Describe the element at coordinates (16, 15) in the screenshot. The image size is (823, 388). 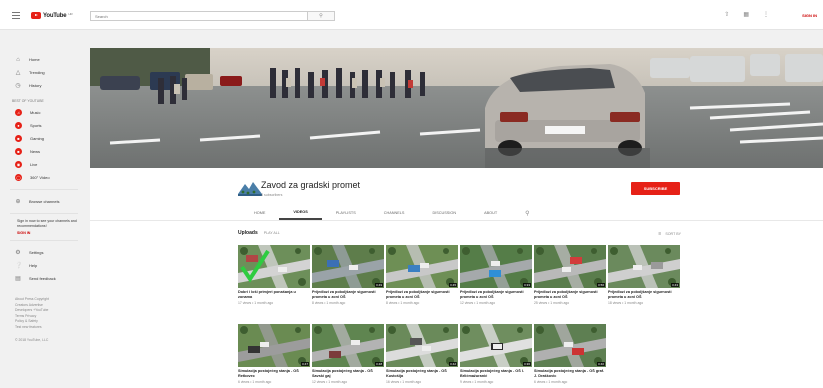
I see `guide-menu-button` at that location.